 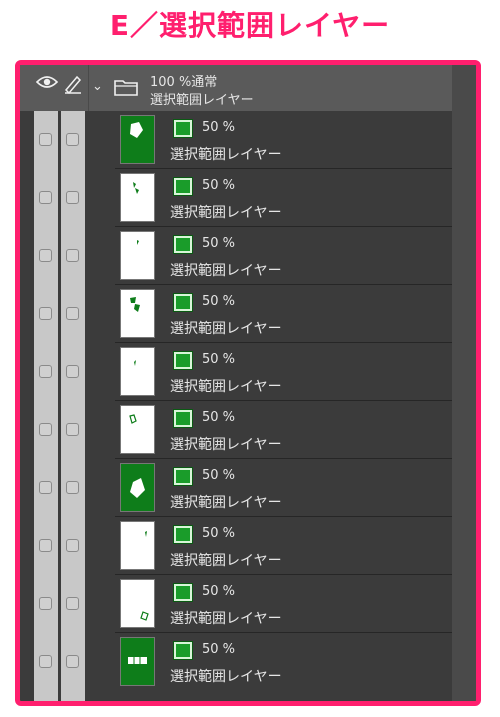 I want to click on folder-blend-mode: 100 %通常, so click(x=184, y=82).